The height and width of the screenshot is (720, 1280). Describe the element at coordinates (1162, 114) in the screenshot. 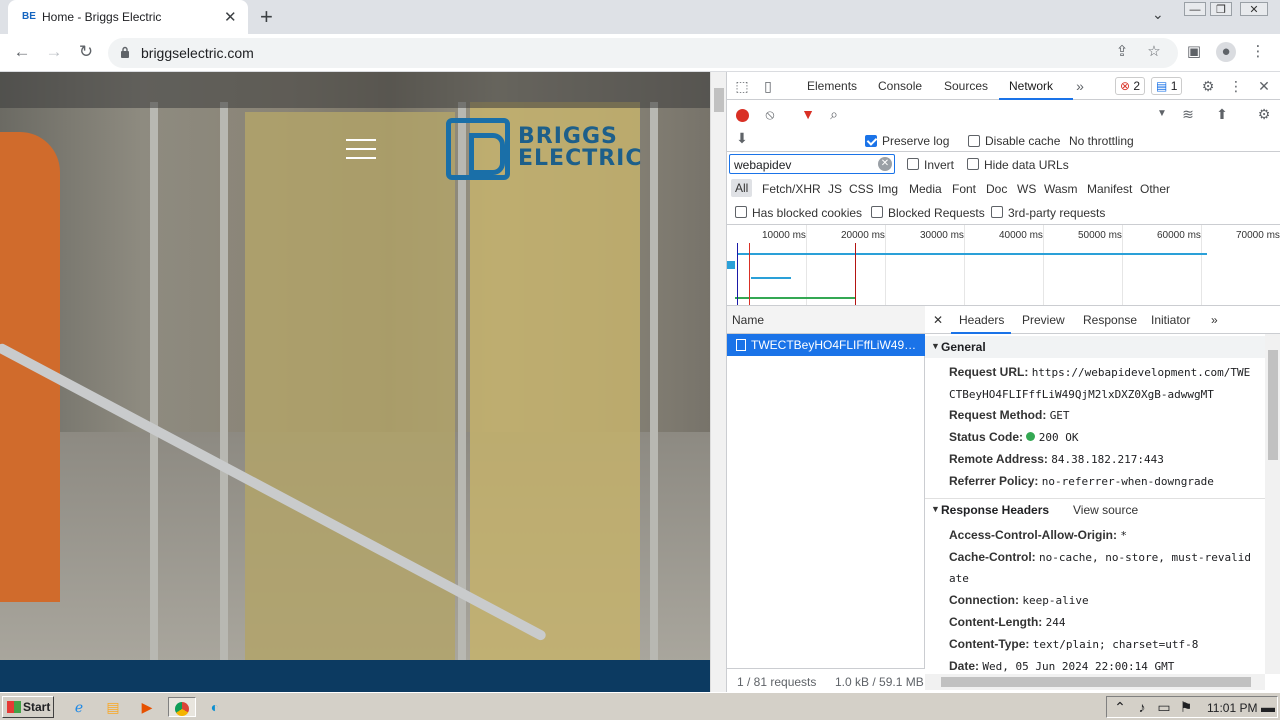

I see `dropdown-arrow-icon: ▼` at that location.